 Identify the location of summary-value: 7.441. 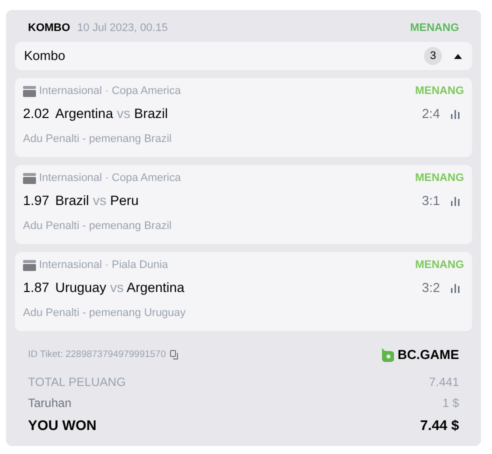
(443, 382).